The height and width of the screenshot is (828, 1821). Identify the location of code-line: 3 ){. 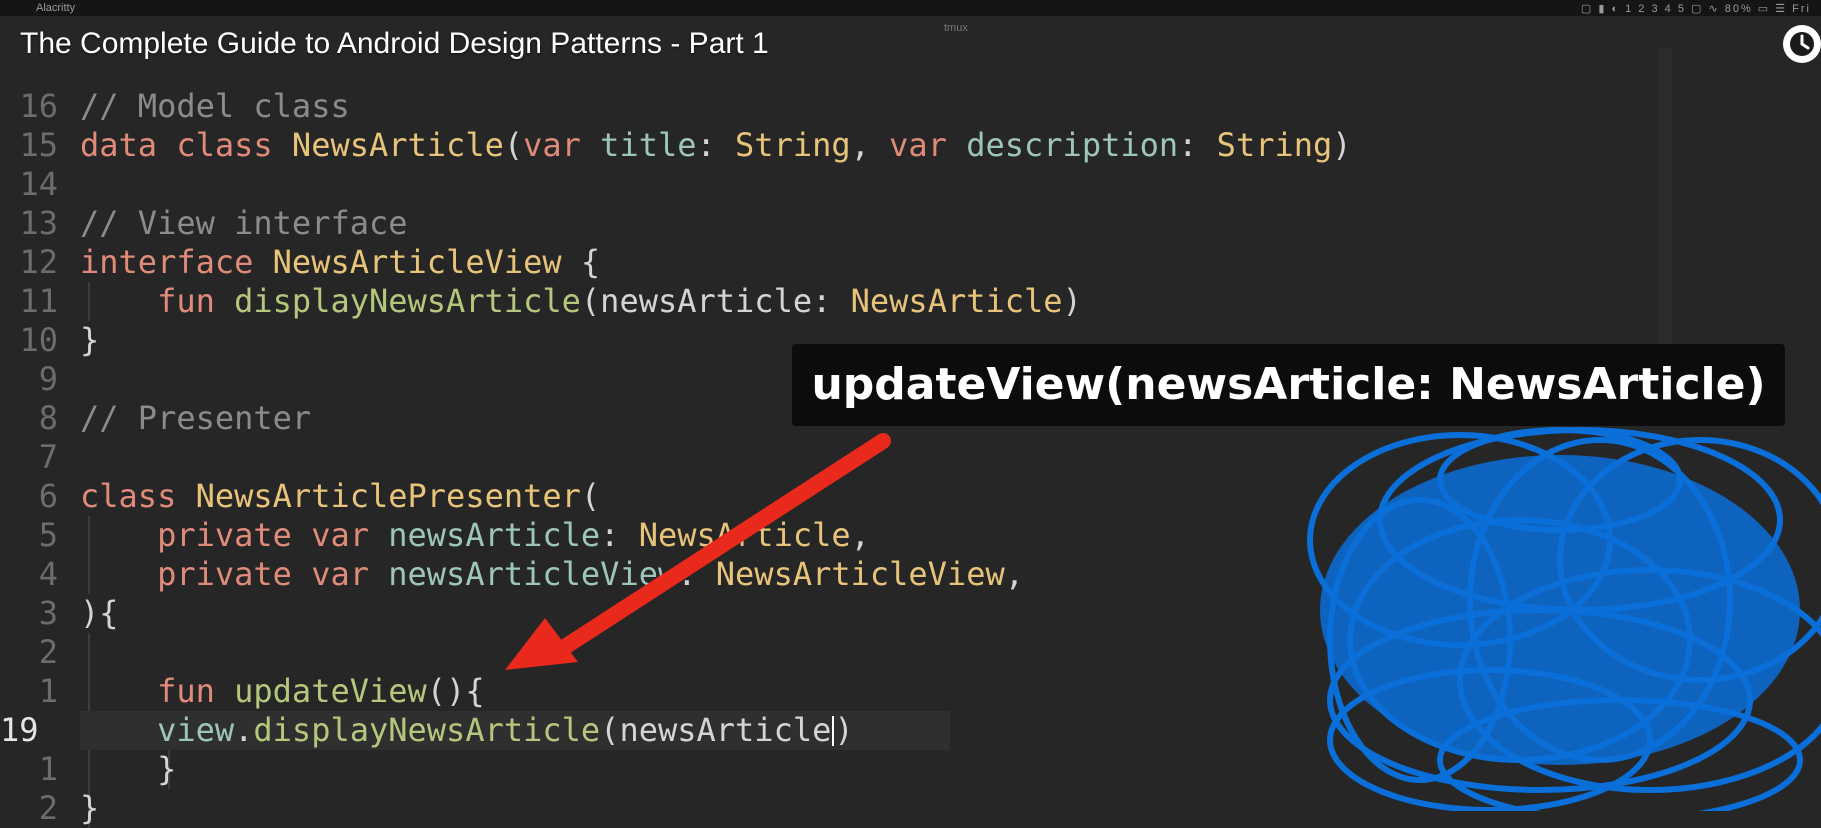
(850, 613).